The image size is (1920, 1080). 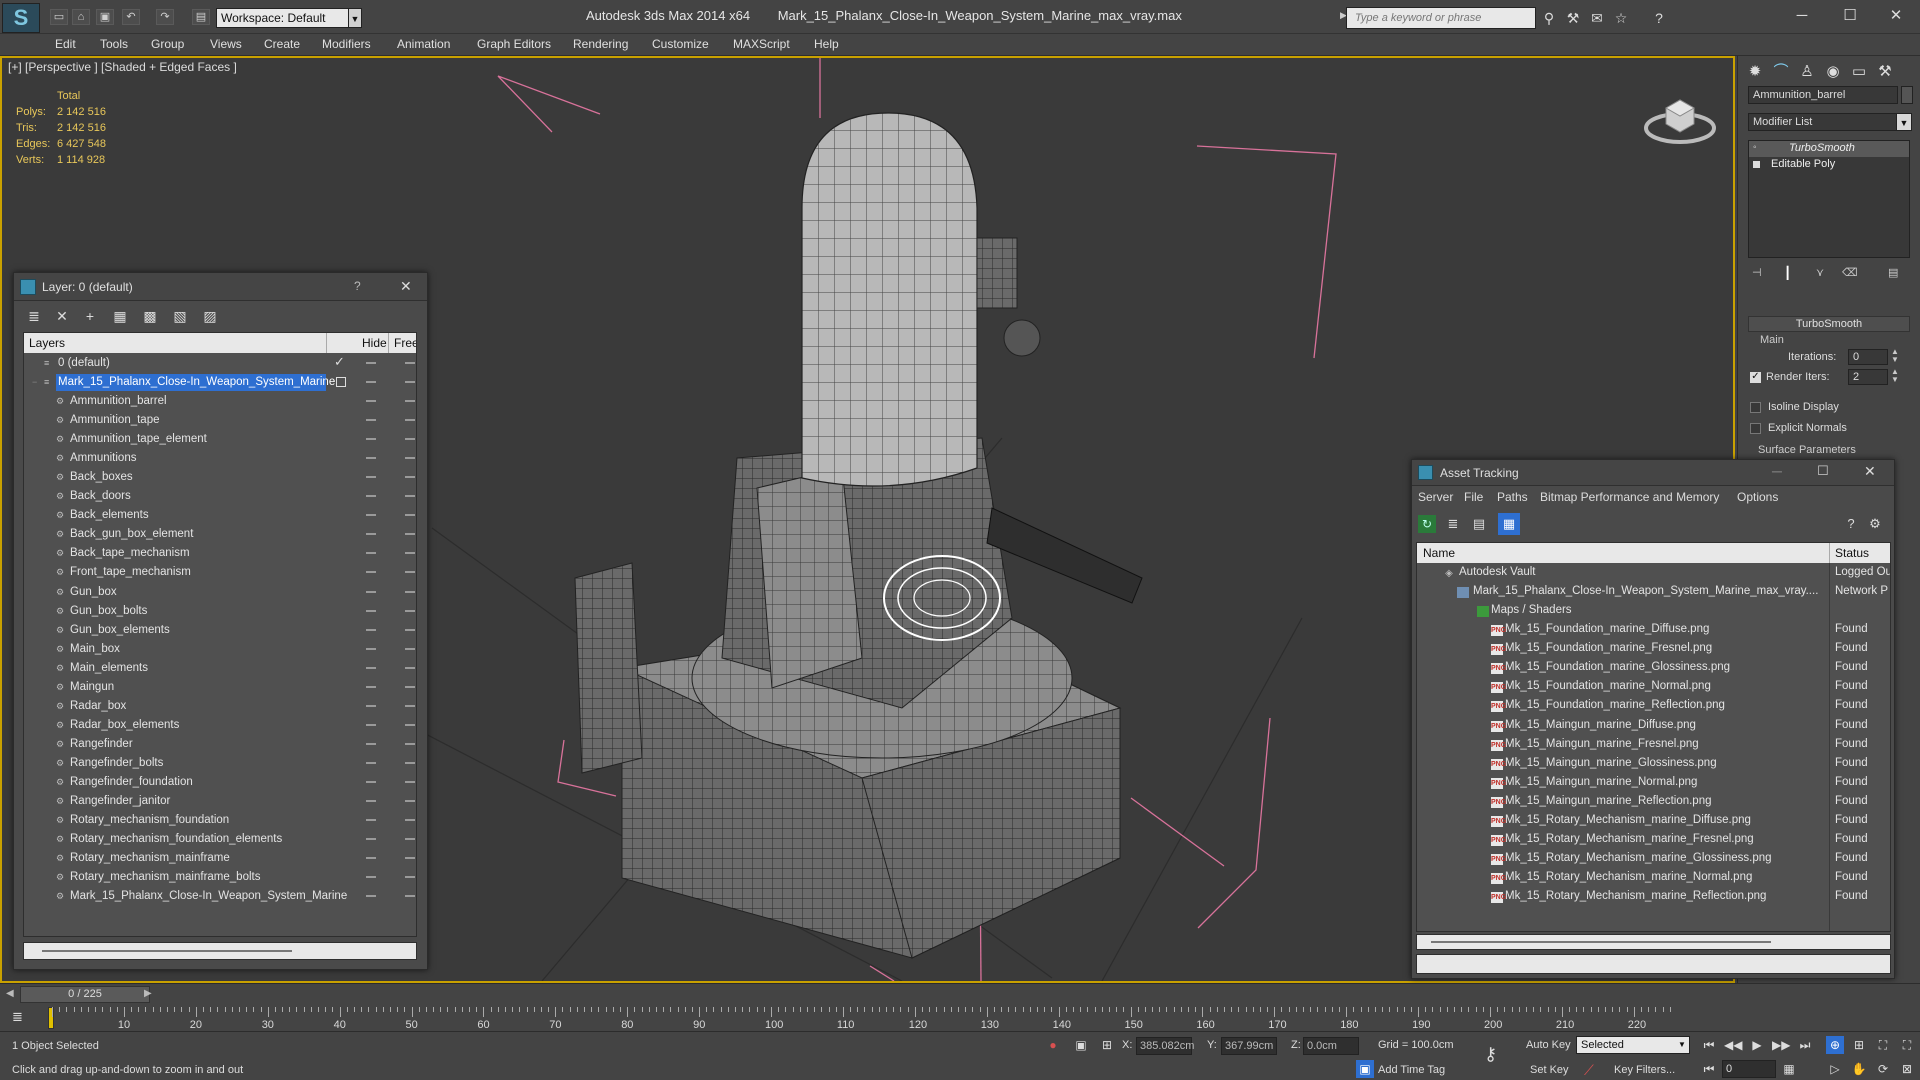 What do you see at coordinates (51, 1018) in the screenshot?
I see `current-frame-marker` at bounding box center [51, 1018].